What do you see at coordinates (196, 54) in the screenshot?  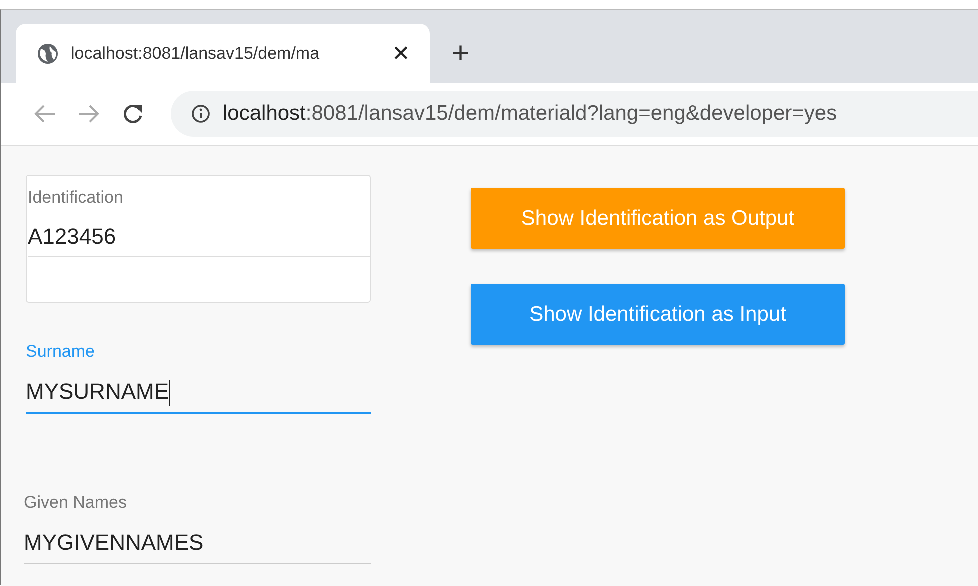 I see `tab-title: localhost:8081/lansav15/dem/ma` at bounding box center [196, 54].